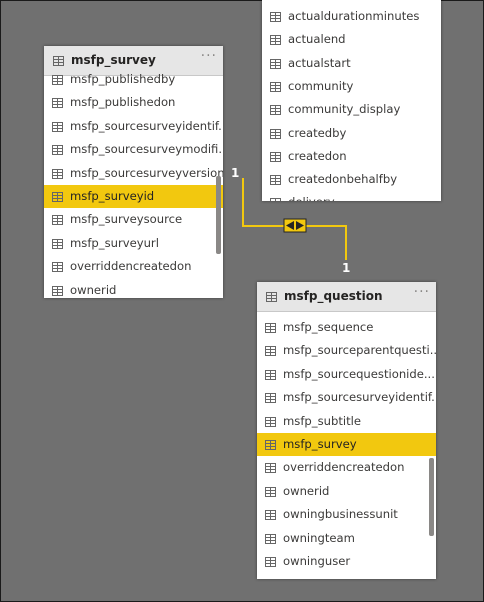  What do you see at coordinates (351, 156) in the screenshot?
I see `field-row: createdon` at bounding box center [351, 156].